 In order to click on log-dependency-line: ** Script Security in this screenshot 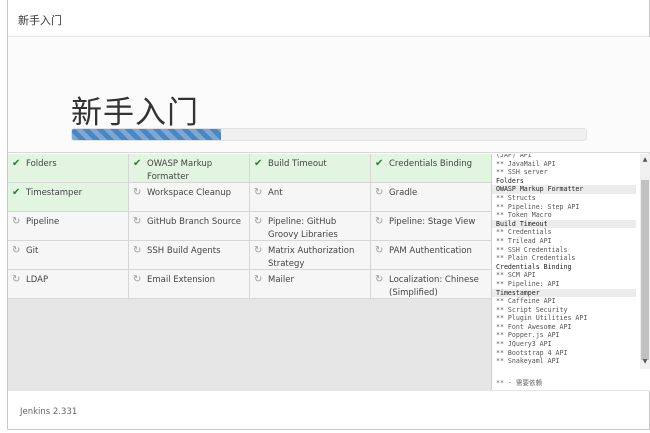, I will do `click(532, 309)`.